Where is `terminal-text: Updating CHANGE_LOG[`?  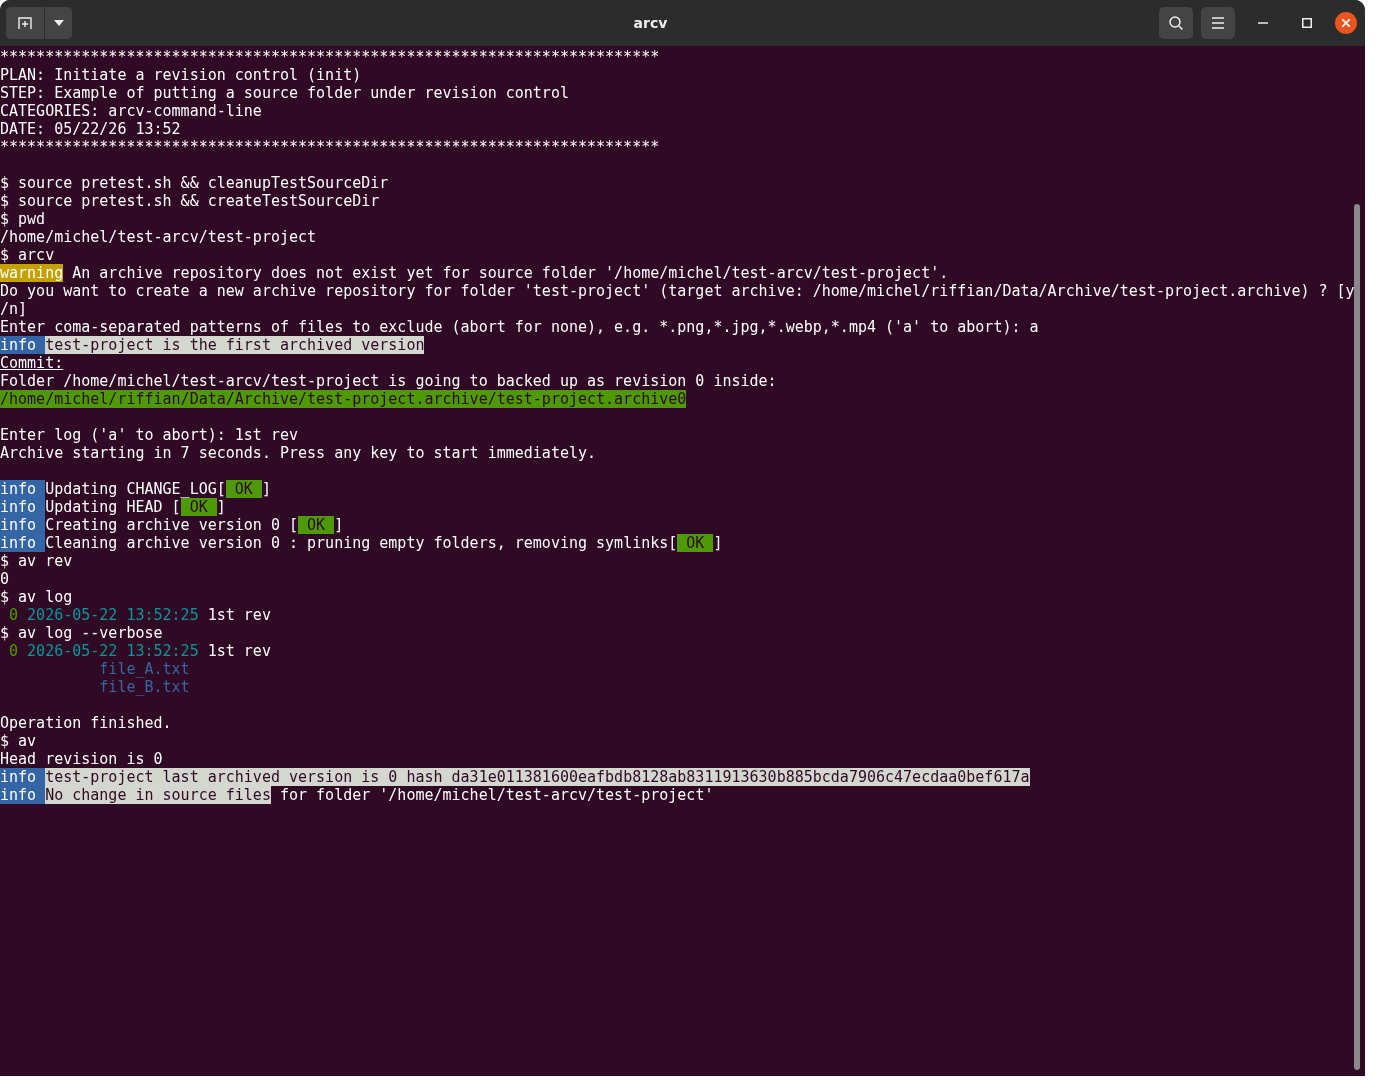
terminal-text: Updating CHANGE_LOG[ is located at coordinates (135, 489).